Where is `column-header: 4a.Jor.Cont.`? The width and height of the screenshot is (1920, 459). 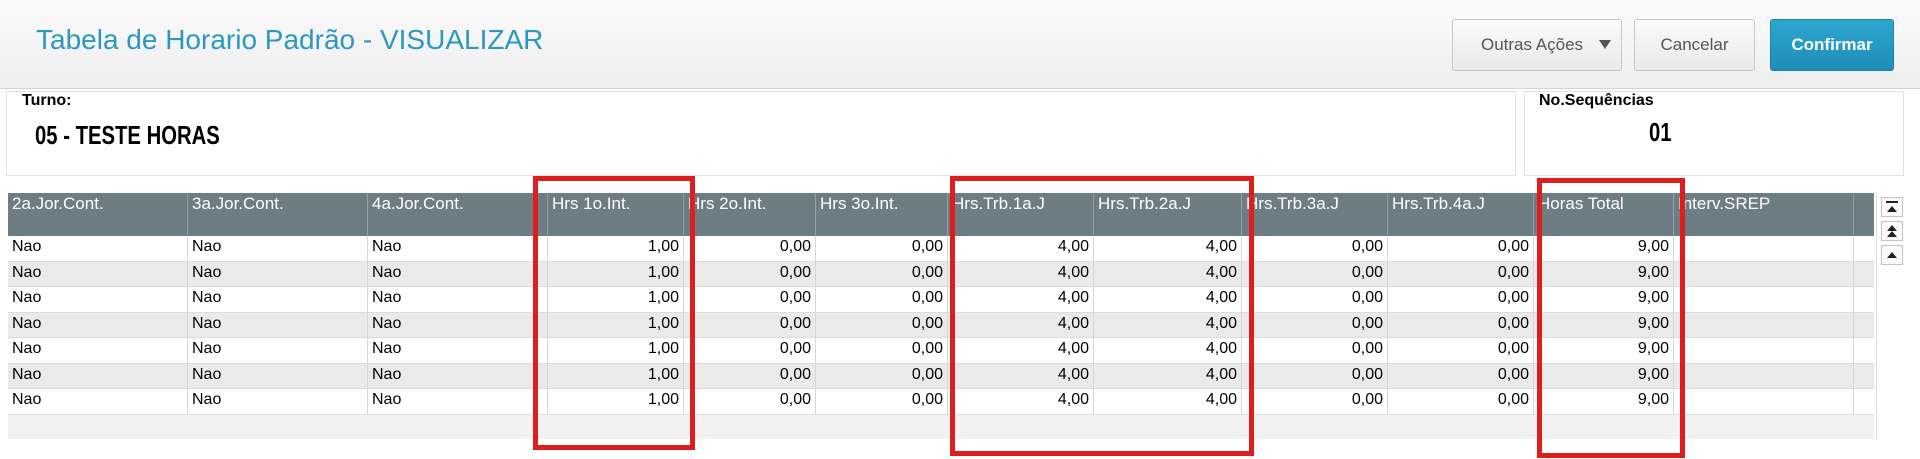 column-header: 4a.Jor.Cont. is located at coordinates (458, 214).